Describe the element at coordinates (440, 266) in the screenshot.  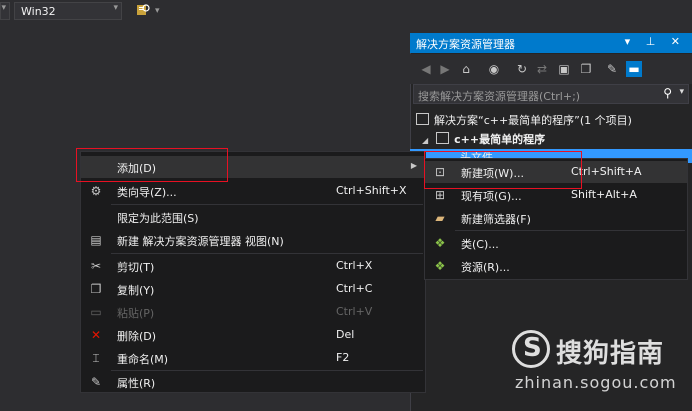
I see `resource-icon: ❖` at that location.